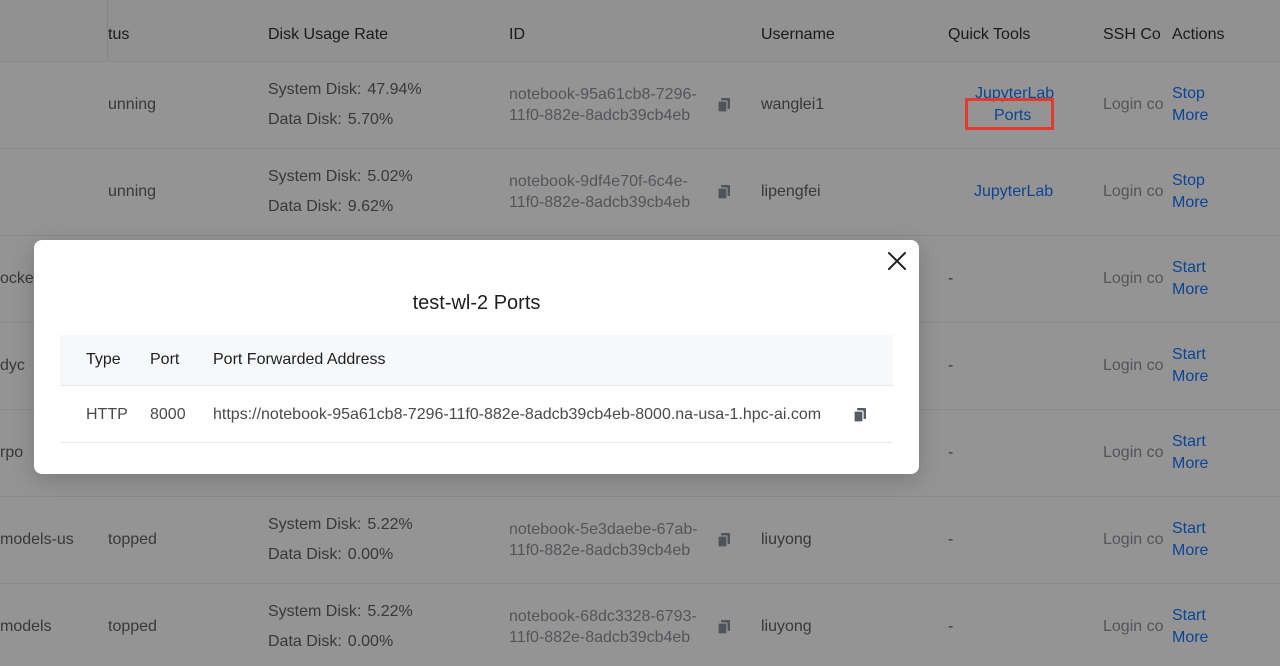 The width and height of the screenshot is (1280, 666). I want to click on column-port: Port, so click(165, 359).